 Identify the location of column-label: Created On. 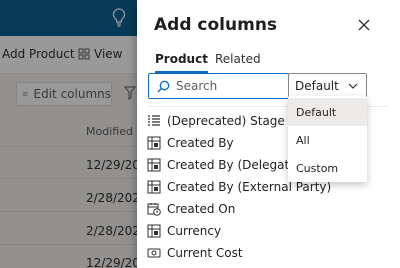
(201, 209).